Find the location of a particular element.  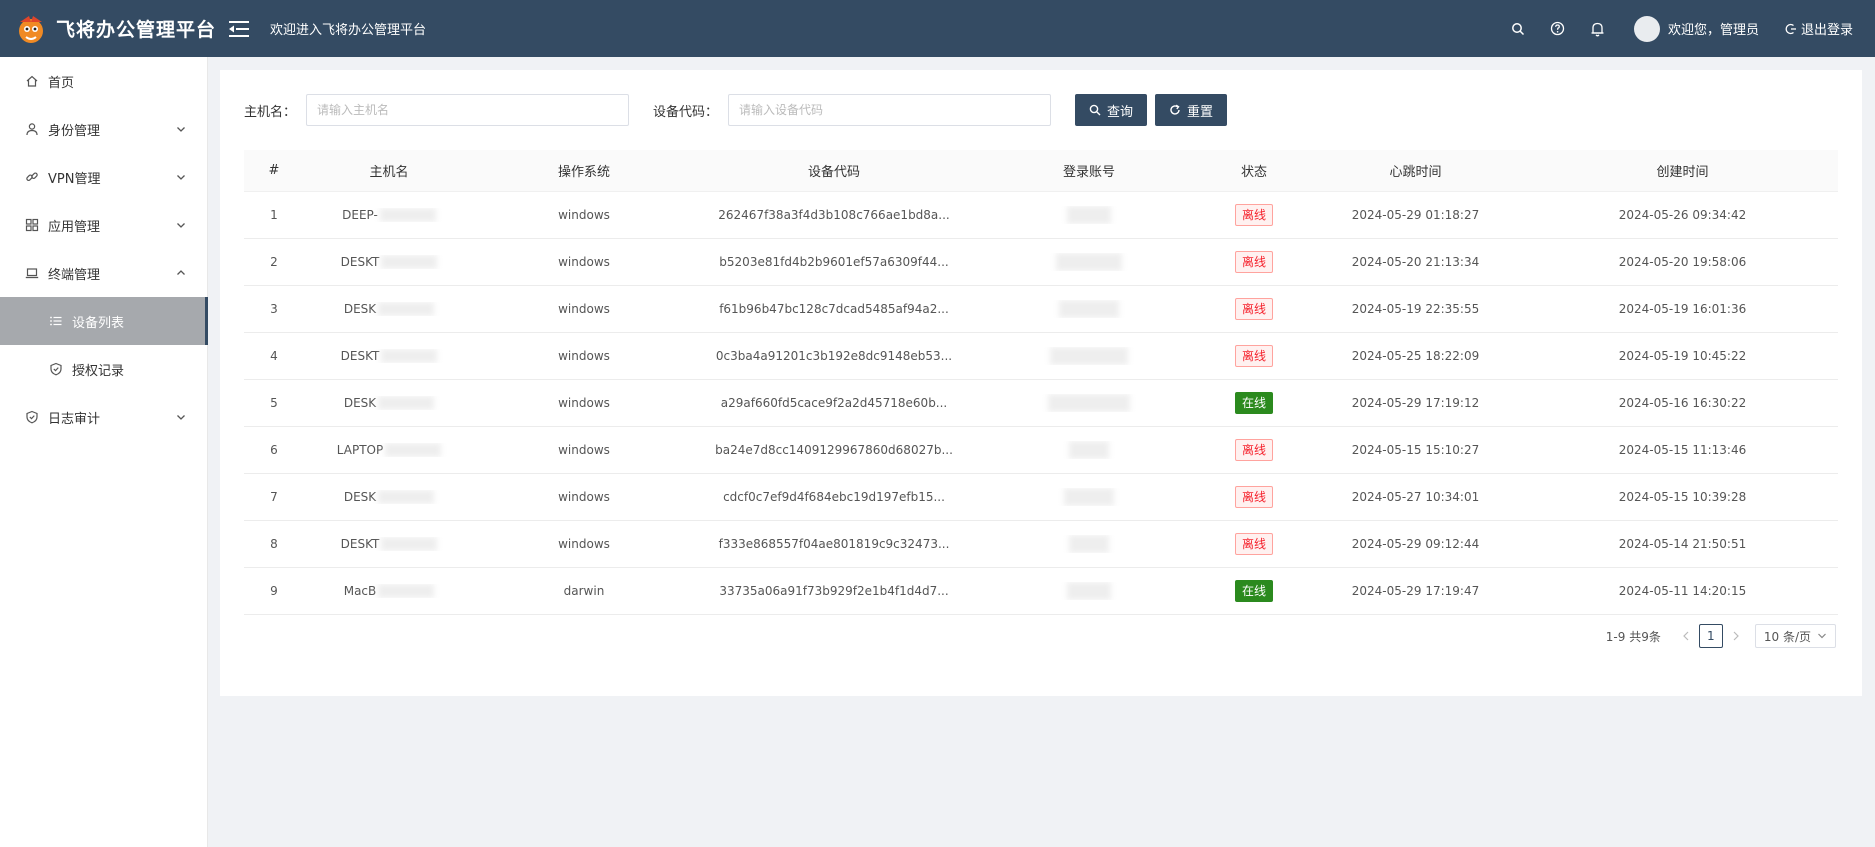

logout-label: 退出登录 is located at coordinates (1826, 30).